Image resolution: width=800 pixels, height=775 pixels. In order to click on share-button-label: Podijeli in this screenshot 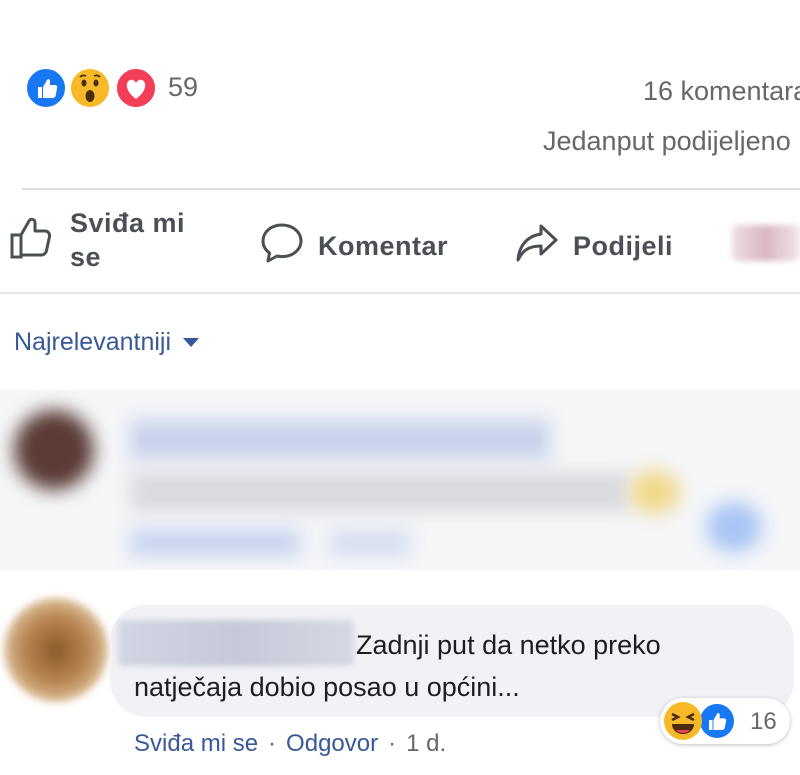, I will do `click(623, 246)`.